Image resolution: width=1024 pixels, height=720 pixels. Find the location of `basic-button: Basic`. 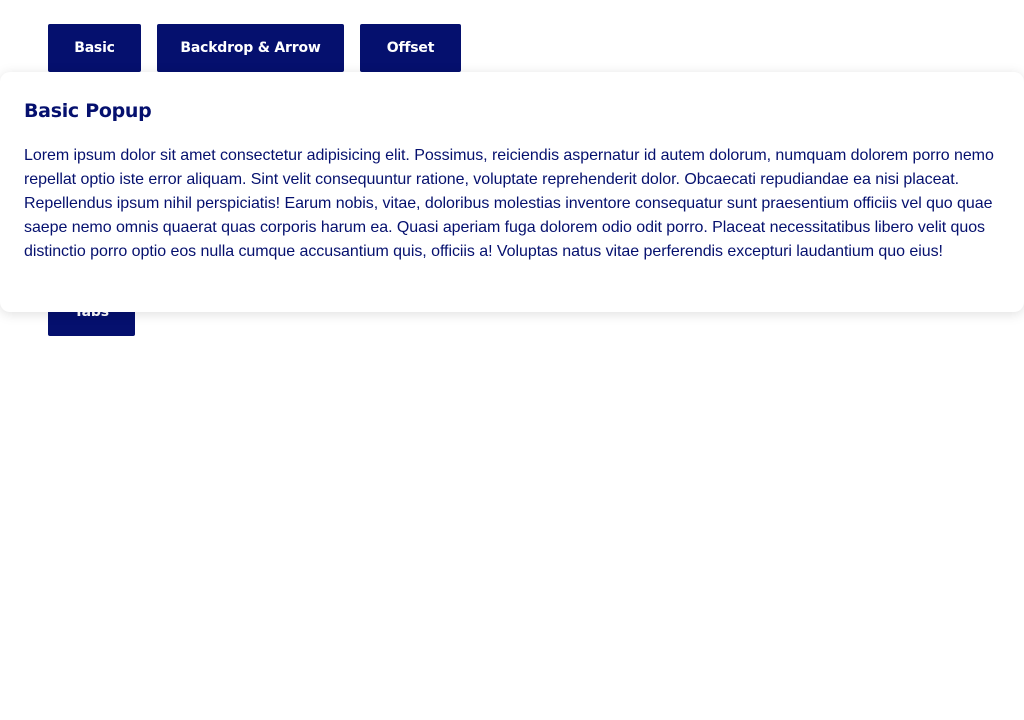

basic-button: Basic is located at coordinates (94, 48).